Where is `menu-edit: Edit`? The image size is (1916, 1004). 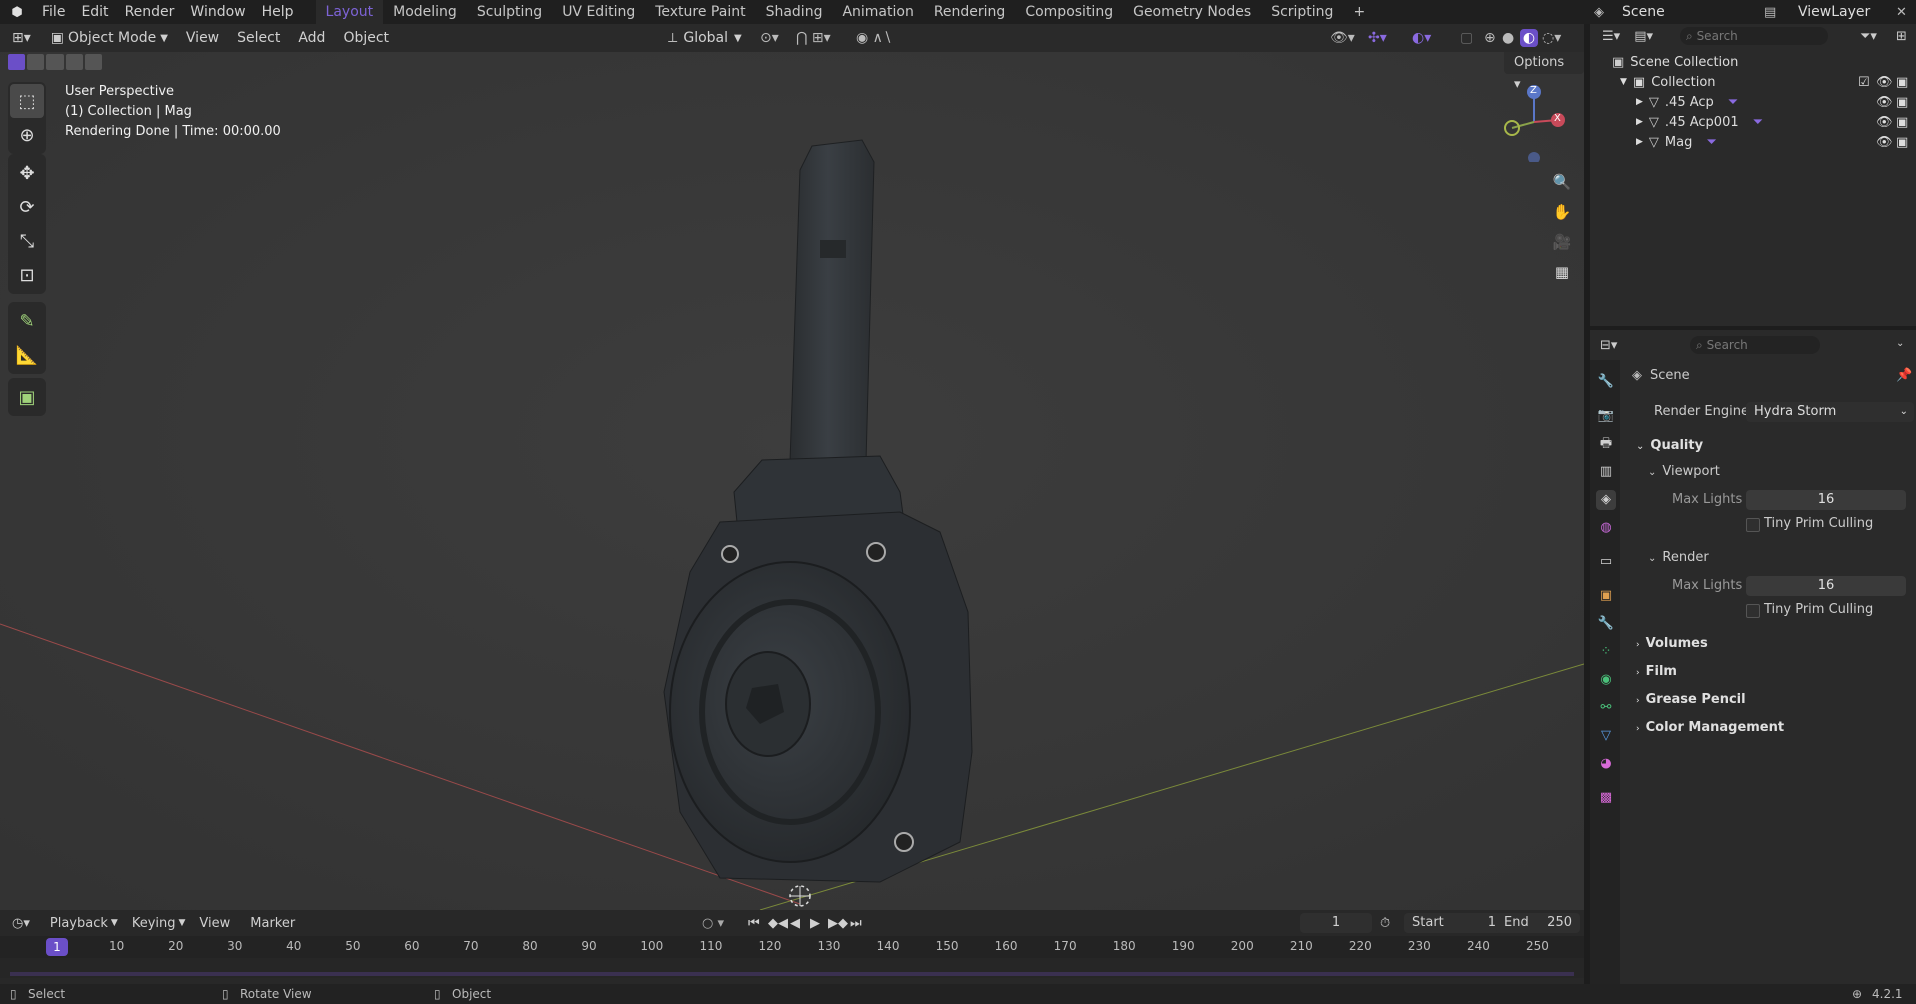
menu-edit: Edit is located at coordinates (94, 12).